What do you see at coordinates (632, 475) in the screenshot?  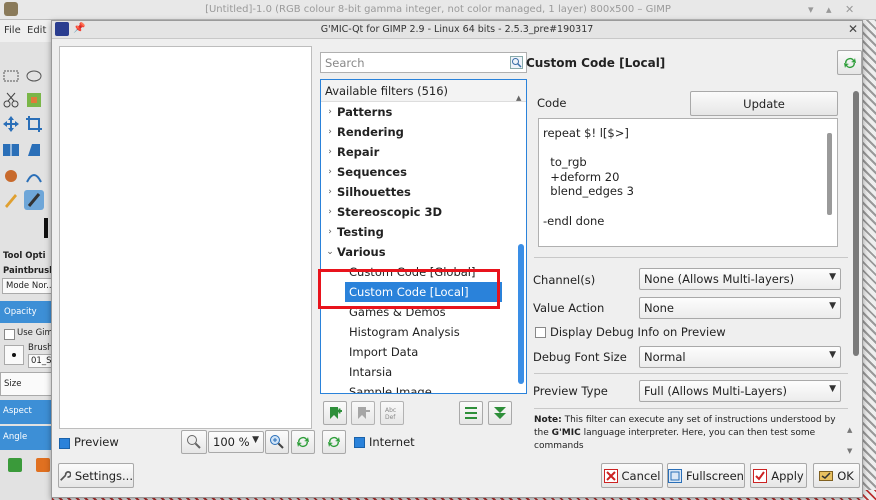 I see `cancel-button: Cancel` at bounding box center [632, 475].